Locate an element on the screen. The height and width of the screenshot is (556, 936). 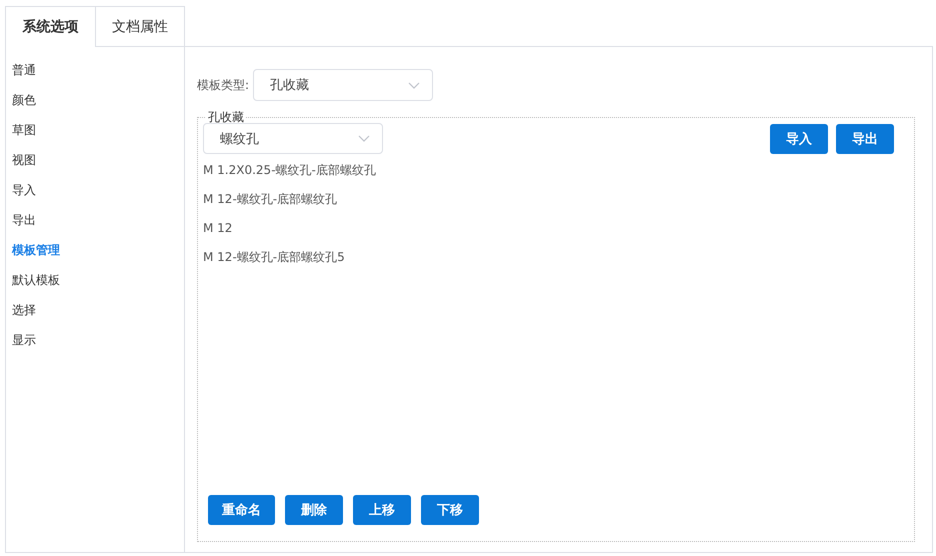
sidebar-item: 导入 is located at coordinates (95, 190).